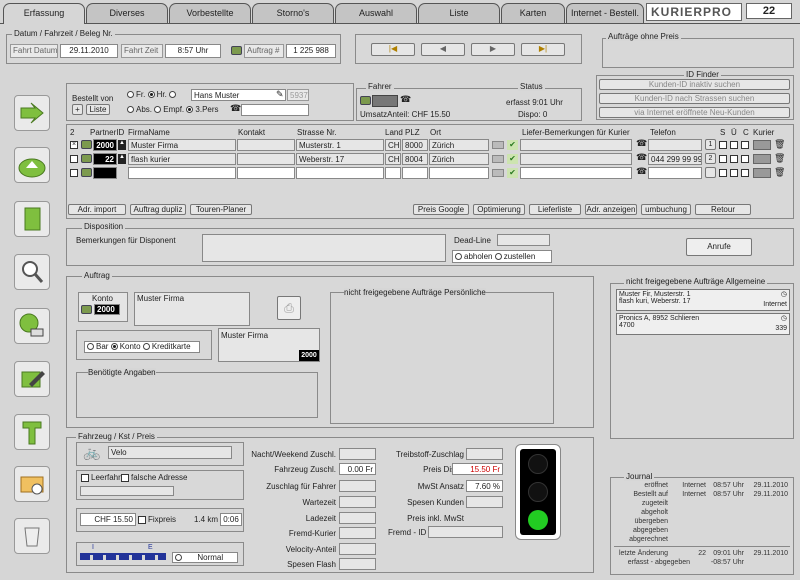 Image resolution: width=800 pixels, height=580 pixels. I want to click on chf-field: CHF 15.50, so click(108, 519).